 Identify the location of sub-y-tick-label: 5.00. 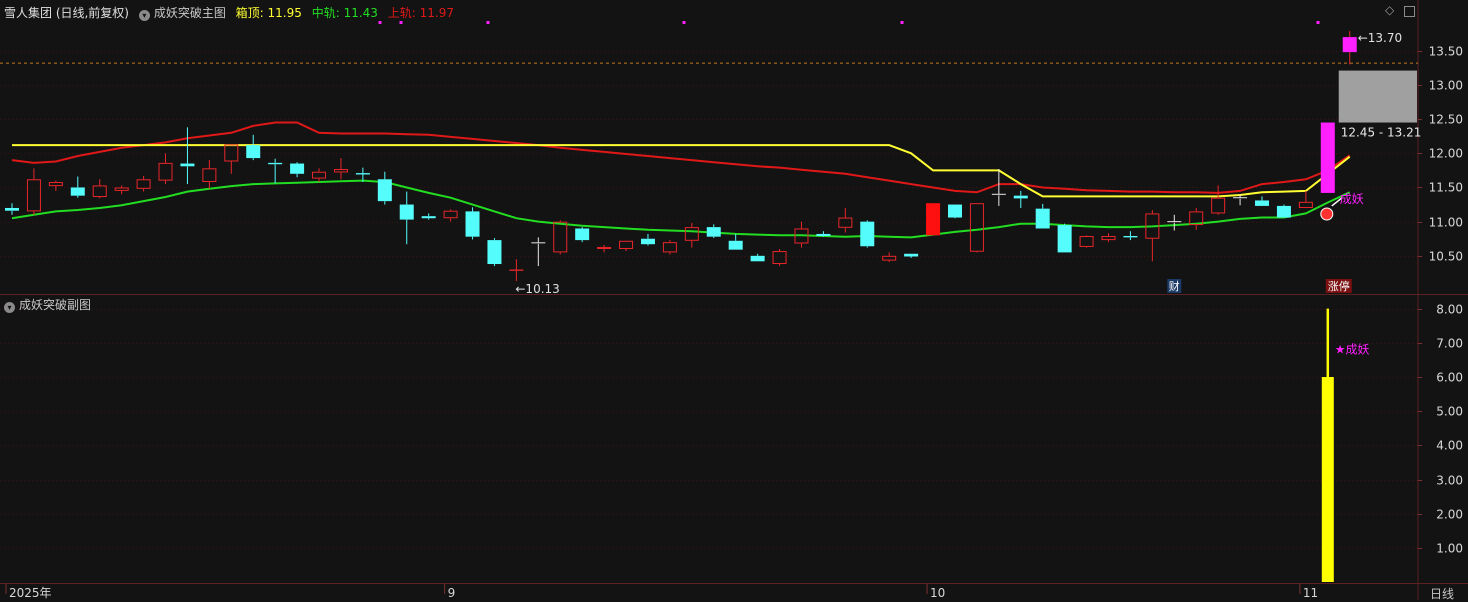
(1449, 412).